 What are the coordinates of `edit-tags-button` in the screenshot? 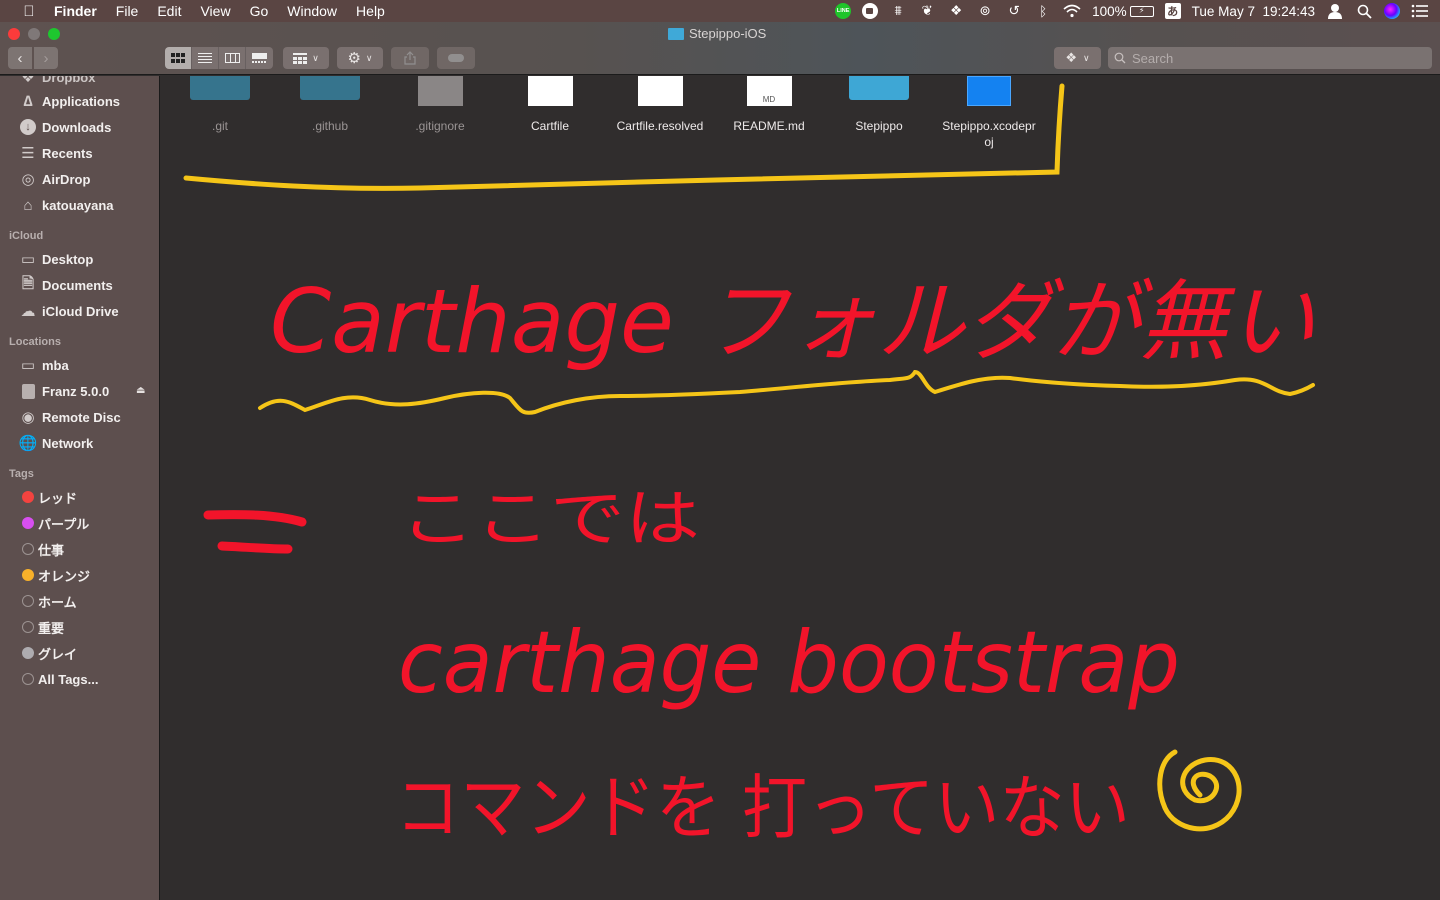 It's located at (456, 58).